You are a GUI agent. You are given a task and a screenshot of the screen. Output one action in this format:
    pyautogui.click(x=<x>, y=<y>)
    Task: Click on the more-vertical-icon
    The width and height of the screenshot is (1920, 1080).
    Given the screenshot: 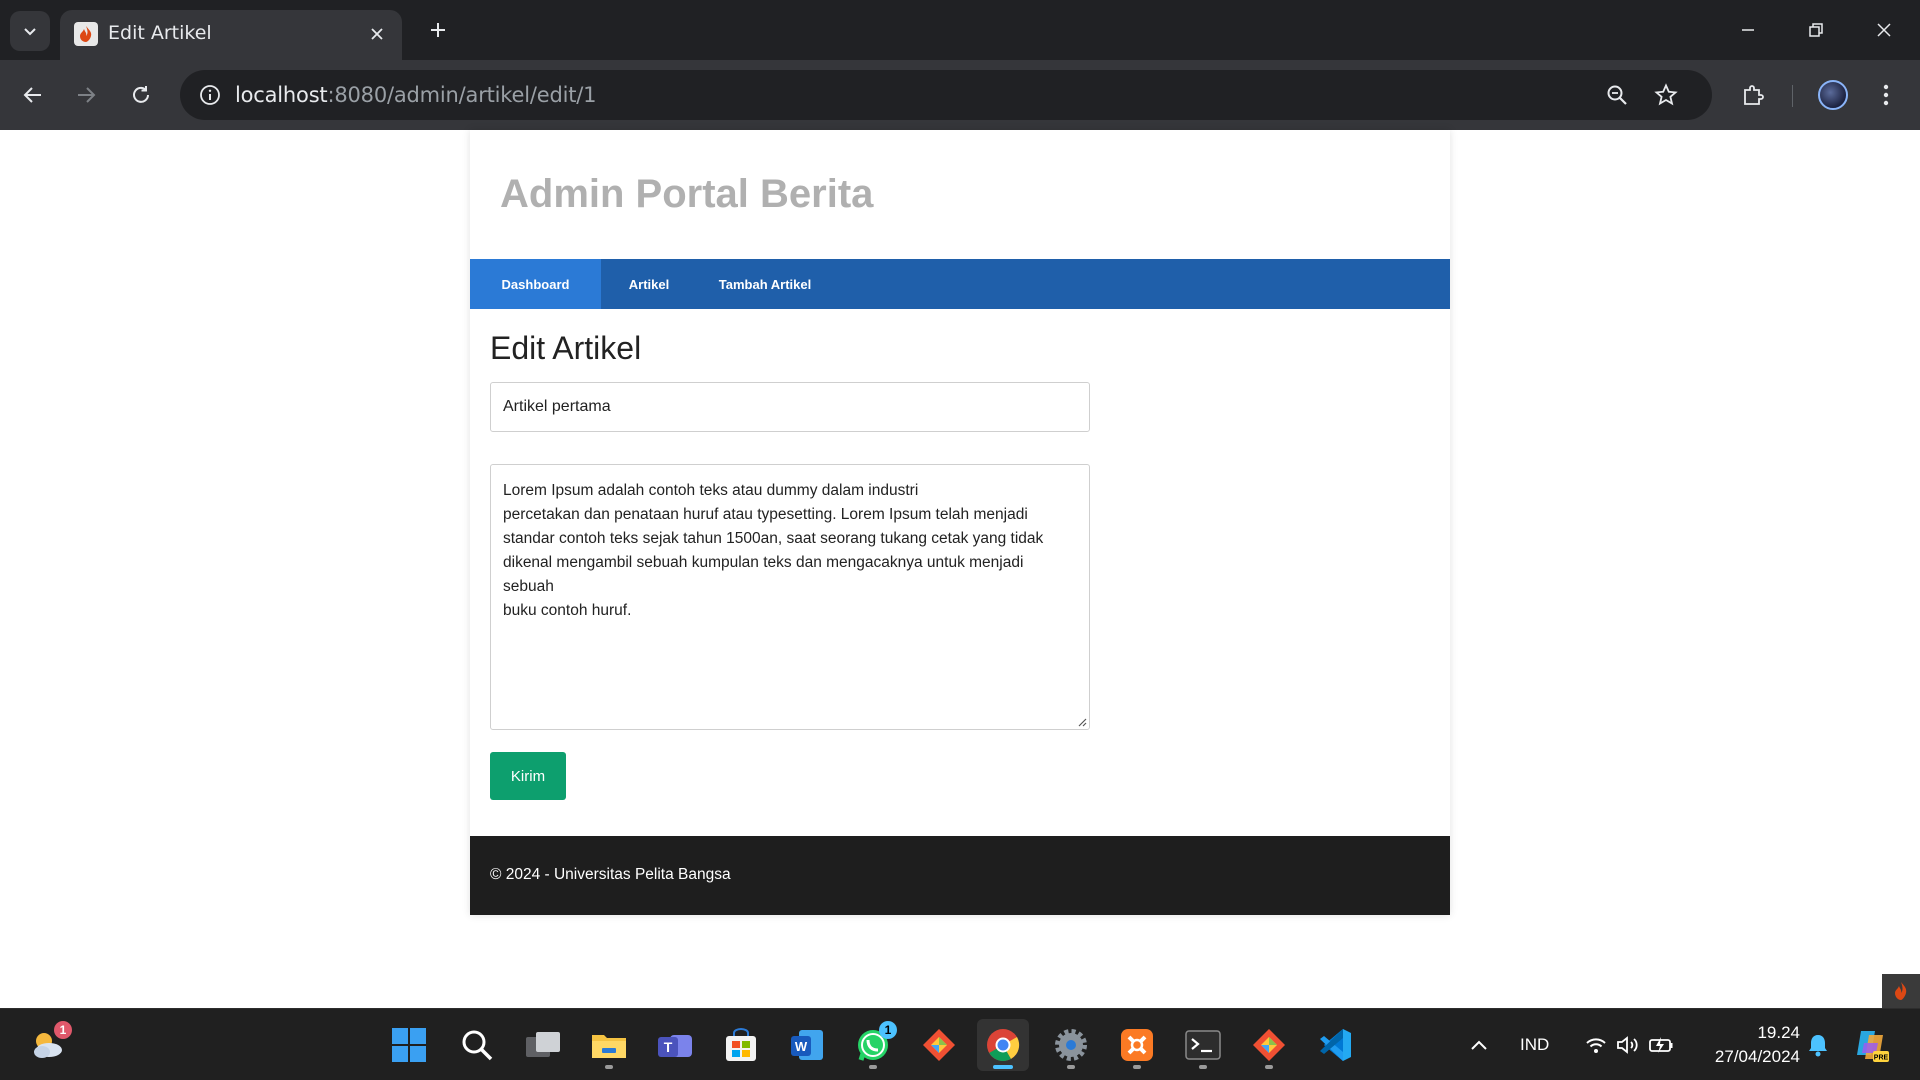 What is the action you would take?
    pyautogui.click(x=1886, y=95)
    